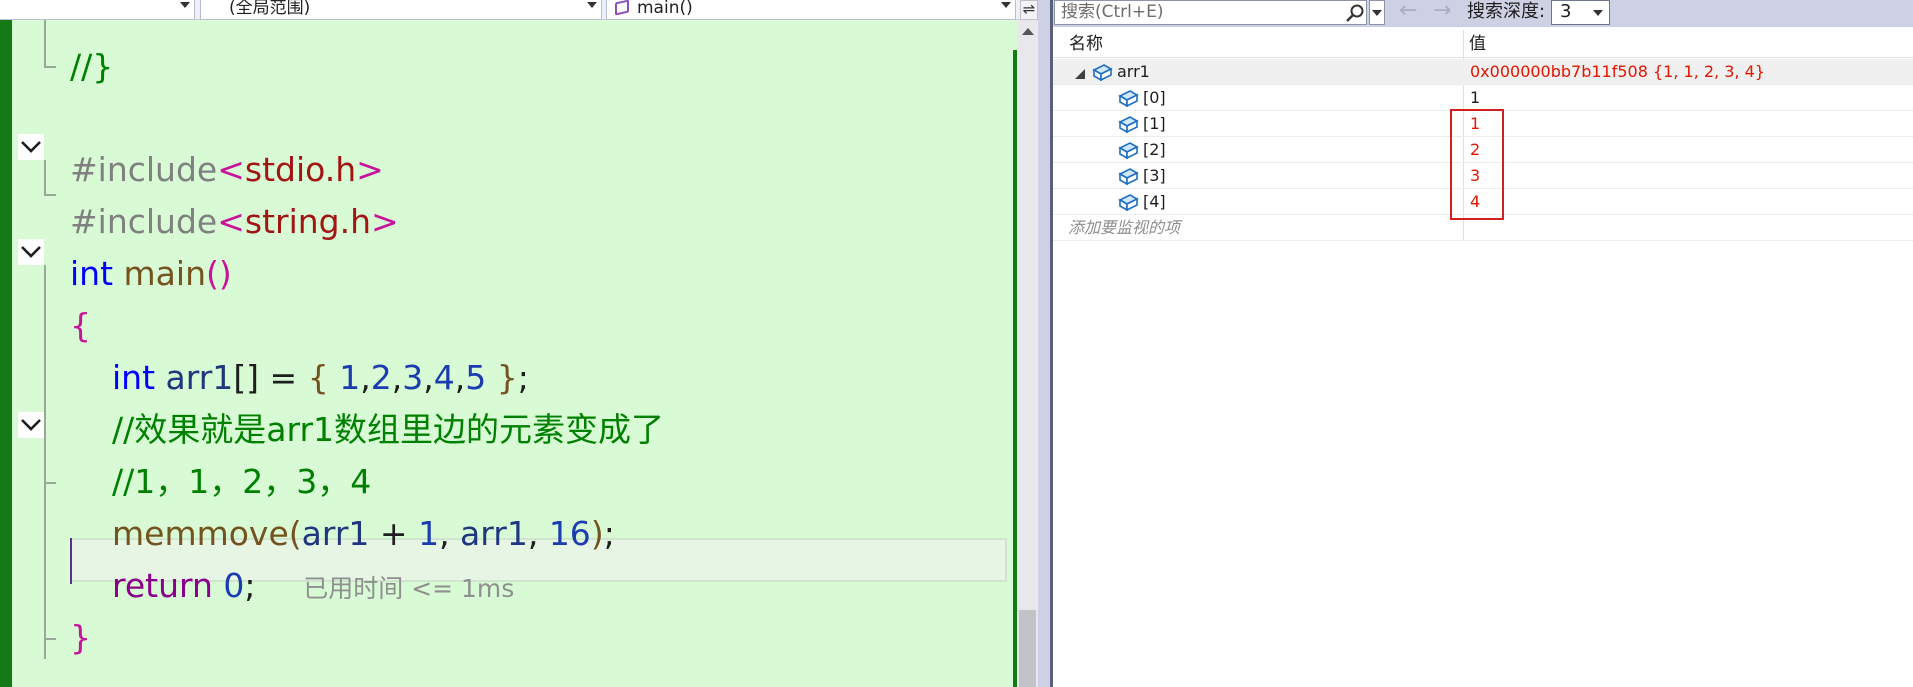  Describe the element at coordinates (1029, 10) in the screenshot. I see `split-editor-button: ⇌` at that location.